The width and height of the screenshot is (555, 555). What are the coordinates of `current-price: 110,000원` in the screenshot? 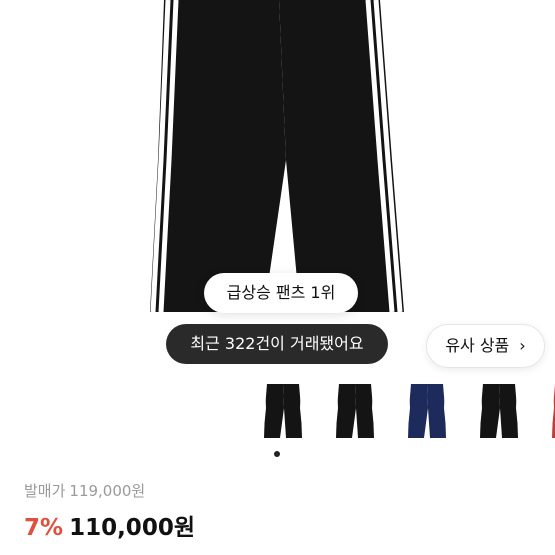 It's located at (132, 528).